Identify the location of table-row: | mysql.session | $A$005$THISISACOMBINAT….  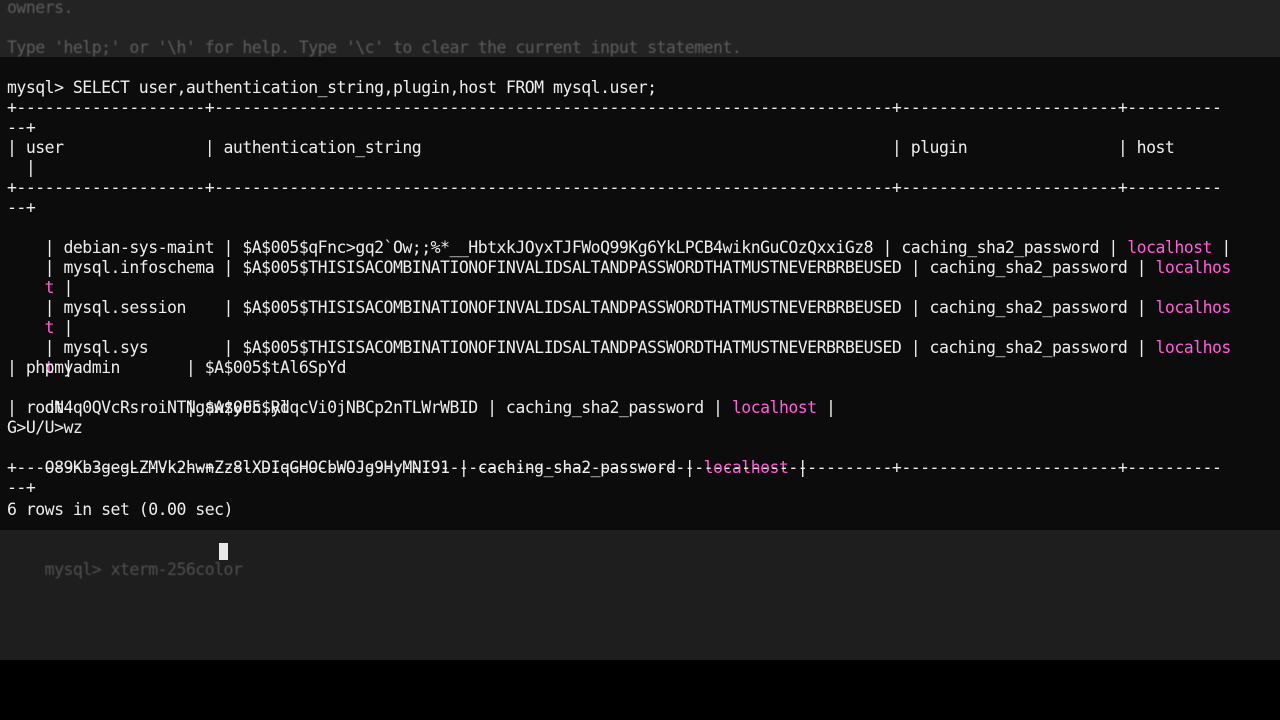
(619, 297).